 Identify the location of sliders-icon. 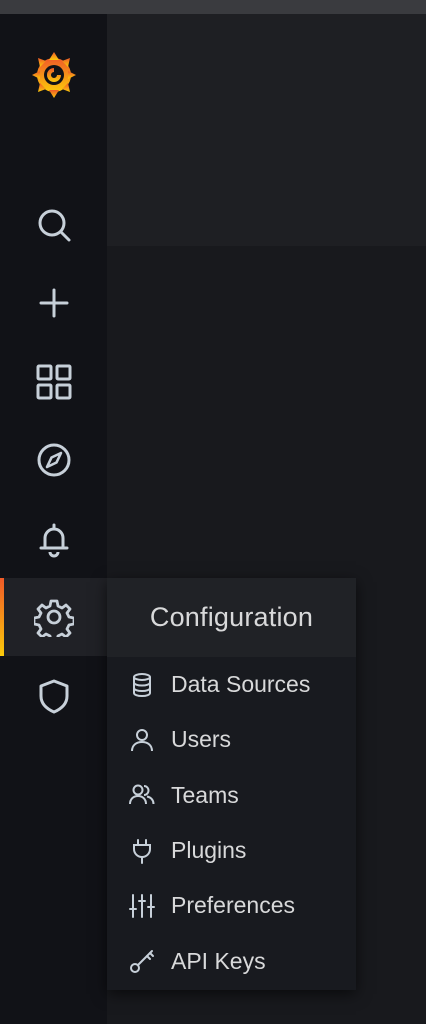
(142, 905).